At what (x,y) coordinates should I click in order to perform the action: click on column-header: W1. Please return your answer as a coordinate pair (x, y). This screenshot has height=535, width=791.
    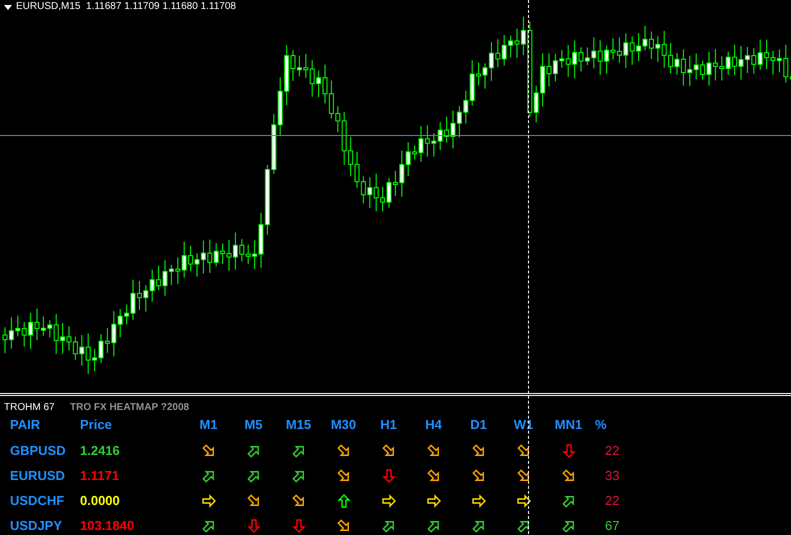
    Looking at the image, I should click on (523, 425).